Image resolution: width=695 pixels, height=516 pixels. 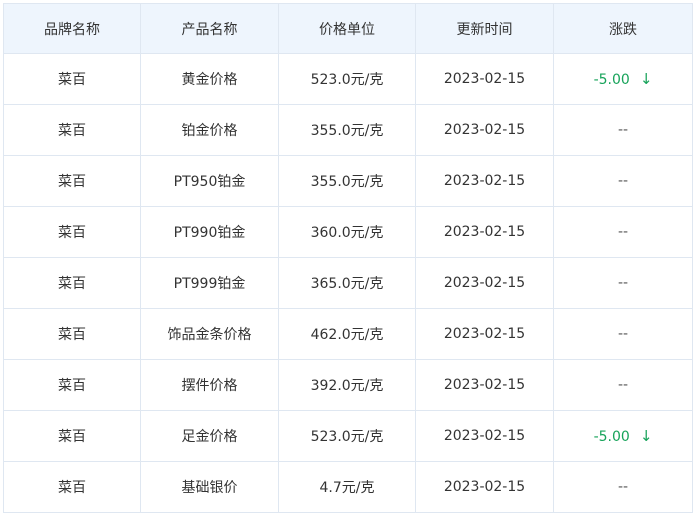 I want to click on table-header: 品牌名称 产品名称 价格单位 更新时间 涨跌, so click(x=348, y=28).